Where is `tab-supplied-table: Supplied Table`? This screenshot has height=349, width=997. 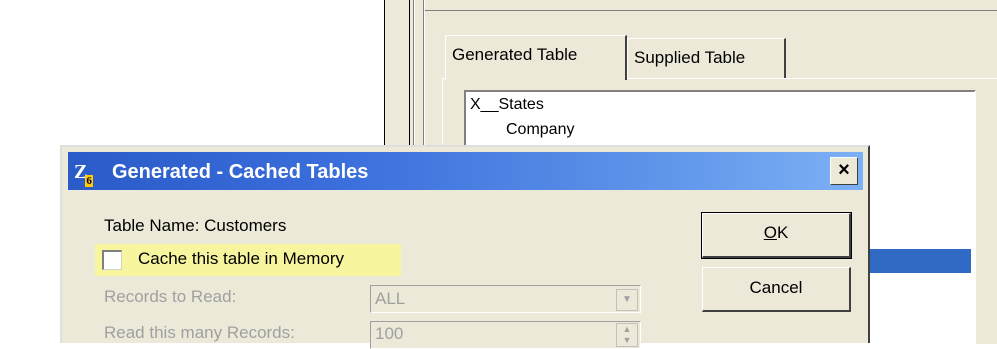 tab-supplied-table: Supplied Table is located at coordinates (706, 58).